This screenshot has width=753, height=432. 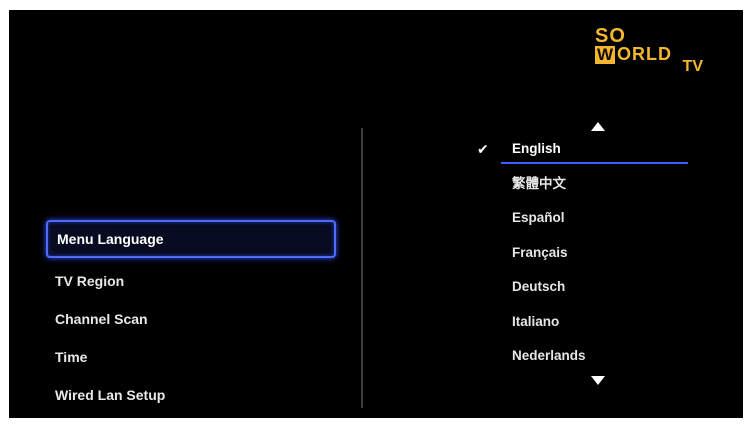 I want to click on language-option-francais: Français, so click(x=584, y=253).